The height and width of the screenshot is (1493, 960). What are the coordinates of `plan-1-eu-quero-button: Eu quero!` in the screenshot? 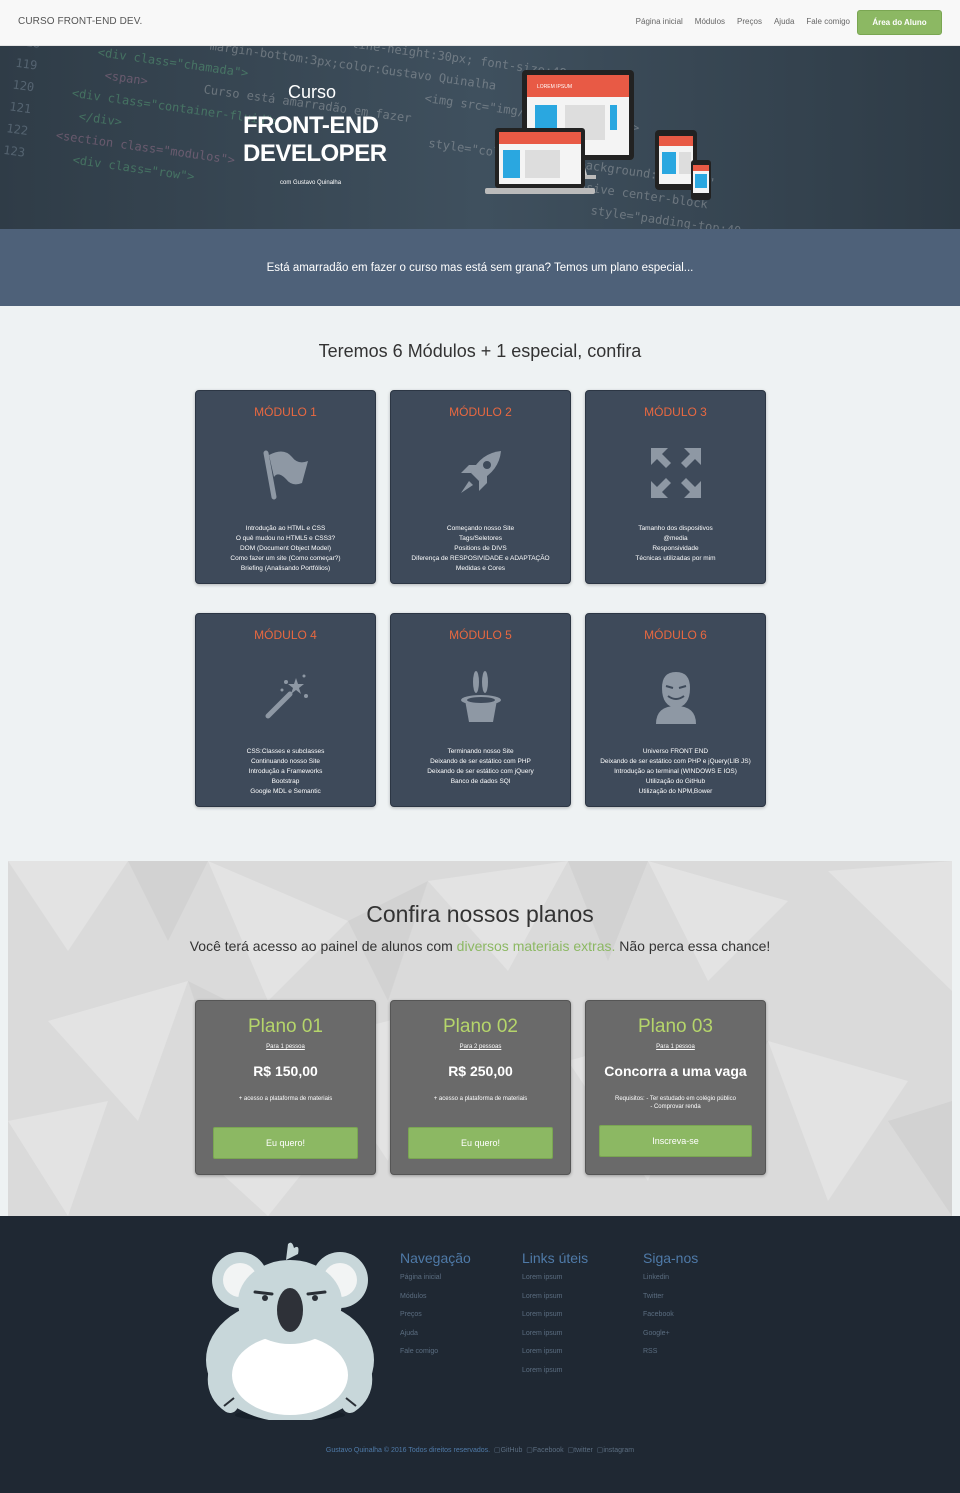 It's located at (285, 1143).